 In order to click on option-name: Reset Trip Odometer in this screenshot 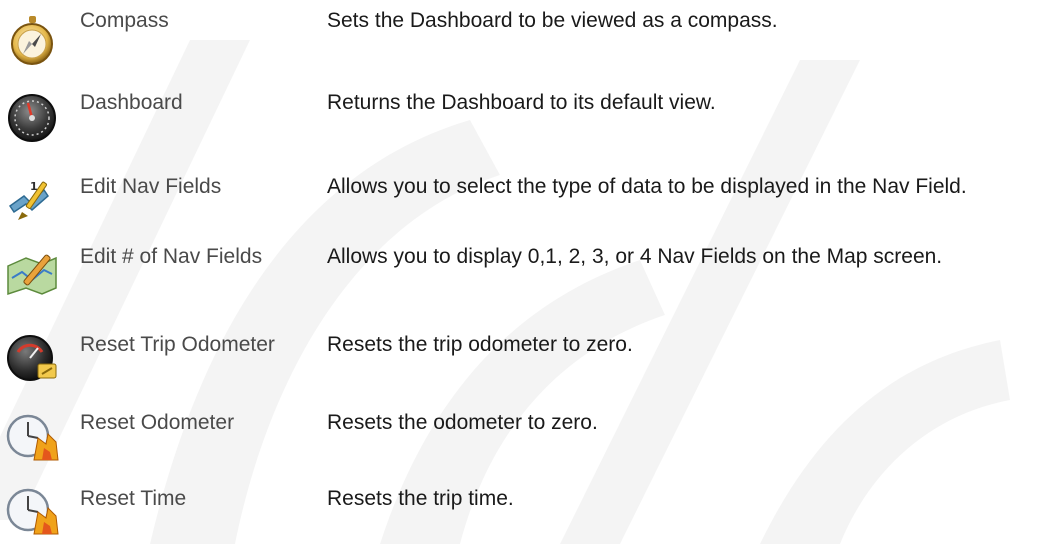, I will do `click(177, 344)`.